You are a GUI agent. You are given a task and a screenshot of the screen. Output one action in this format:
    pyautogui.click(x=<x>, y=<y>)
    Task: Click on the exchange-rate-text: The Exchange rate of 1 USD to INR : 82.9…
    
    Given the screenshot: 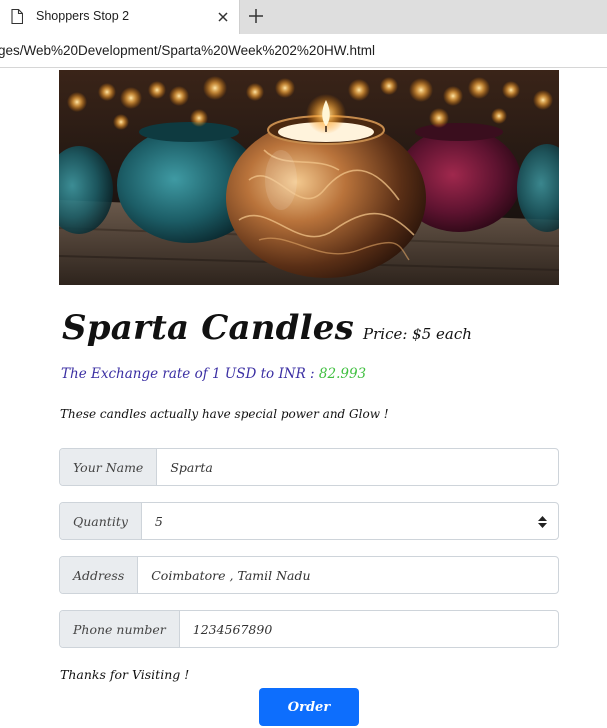 What is the action you would take?
    pyautogui.click(x=213, y=374)
    